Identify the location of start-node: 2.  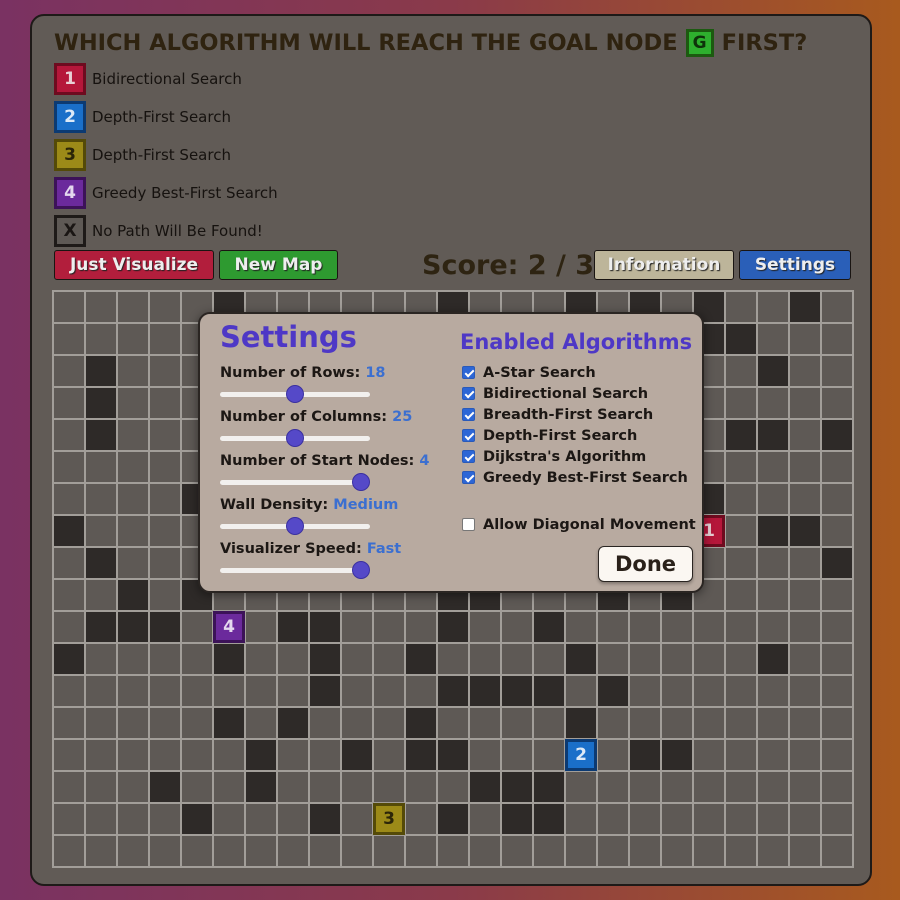
(581, 755).